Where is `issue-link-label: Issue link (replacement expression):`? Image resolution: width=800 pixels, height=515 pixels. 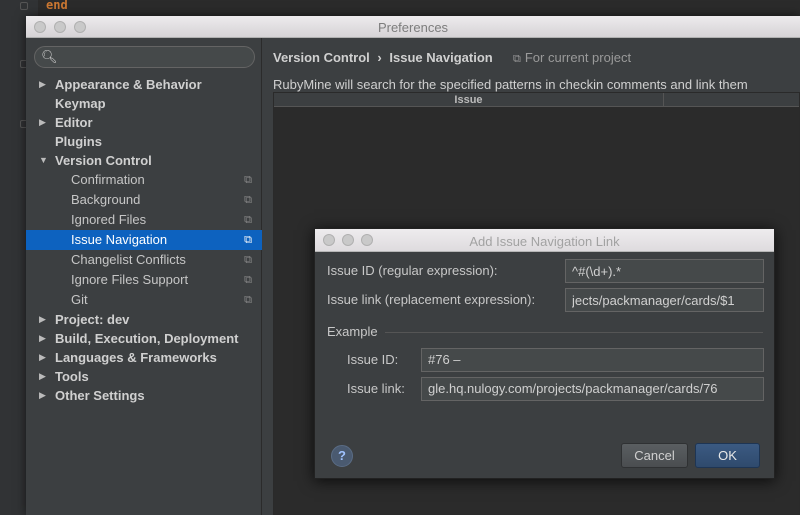 issue-link-label: Issue link (replacement expression): is located at coordinates (431, 299).